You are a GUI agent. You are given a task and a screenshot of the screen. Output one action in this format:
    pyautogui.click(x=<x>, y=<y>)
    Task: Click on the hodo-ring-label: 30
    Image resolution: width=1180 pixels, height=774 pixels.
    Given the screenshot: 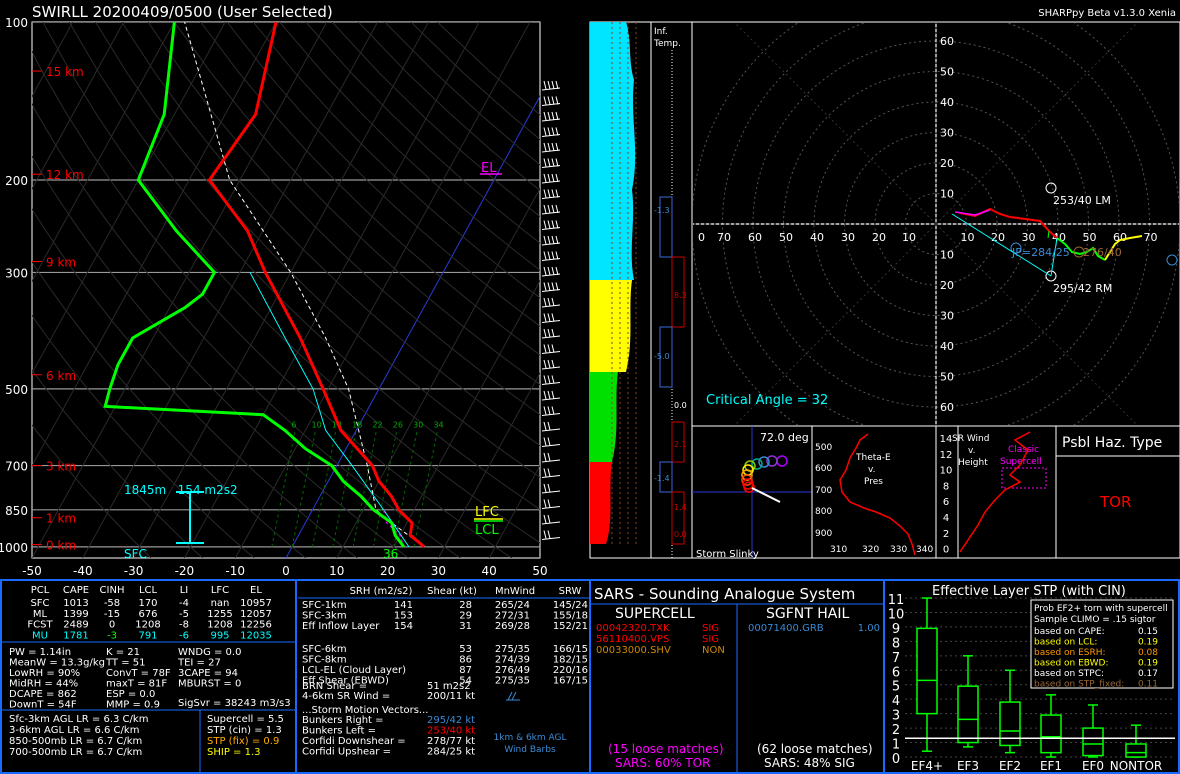 What is the action you would take?
    pyautogui.click(x=947, y=316)
    